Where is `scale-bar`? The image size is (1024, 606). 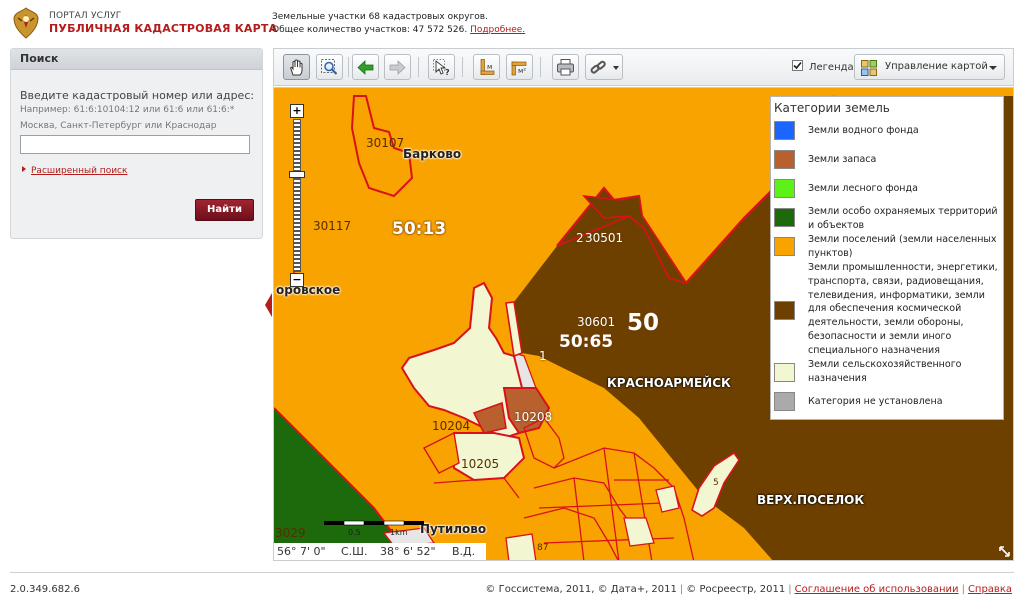 scale-bar is located at coordinates (374, 523).